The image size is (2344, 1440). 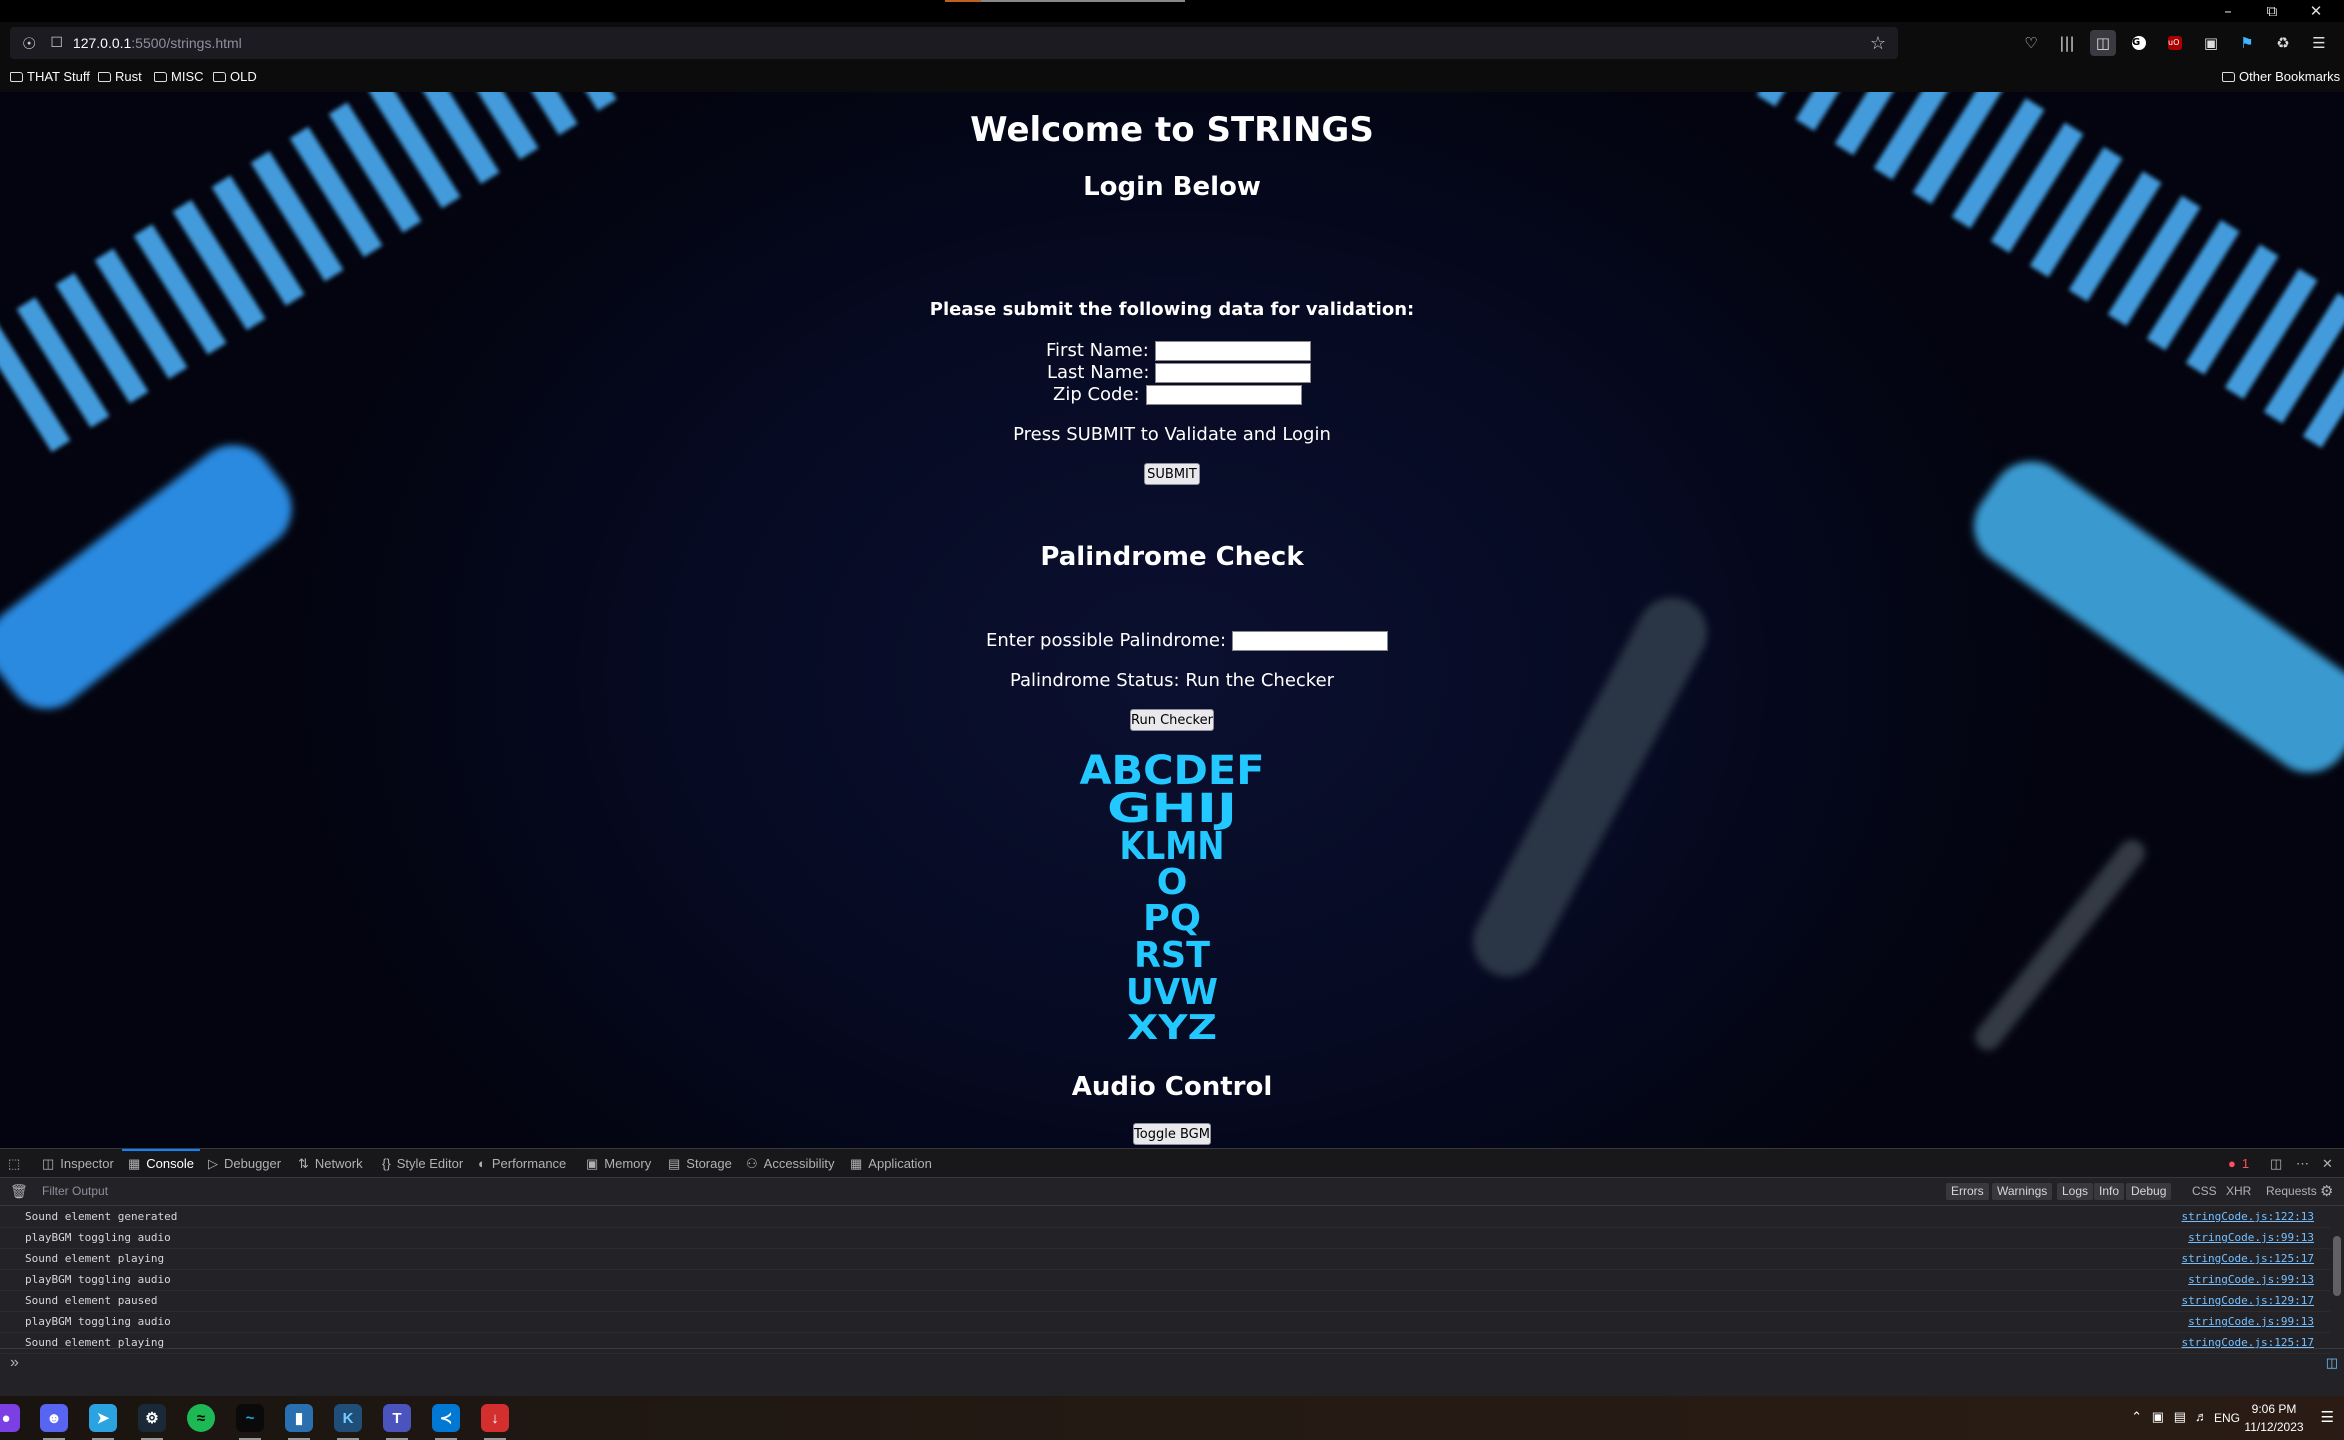 I want to click on submit-button: SUBMIT, so click(x=1172, y=474).